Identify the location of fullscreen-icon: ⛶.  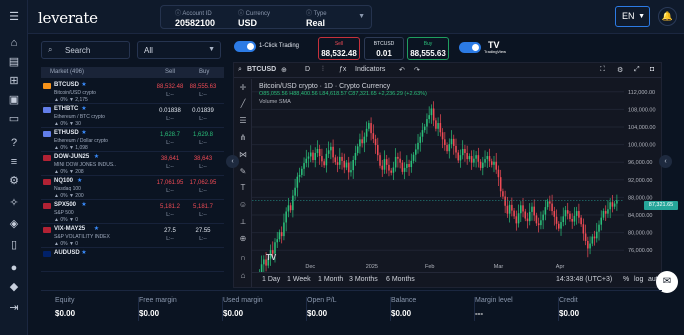
(602, 70).